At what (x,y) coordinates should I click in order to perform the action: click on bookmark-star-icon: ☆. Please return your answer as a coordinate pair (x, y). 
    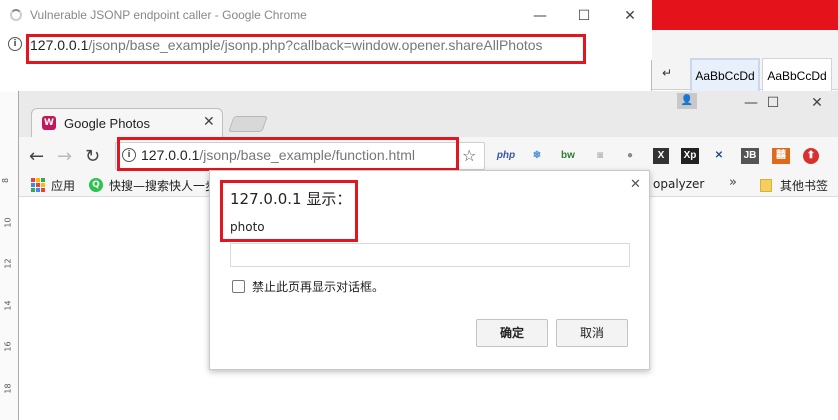
    Looking at the image, I should click on (469, 155).